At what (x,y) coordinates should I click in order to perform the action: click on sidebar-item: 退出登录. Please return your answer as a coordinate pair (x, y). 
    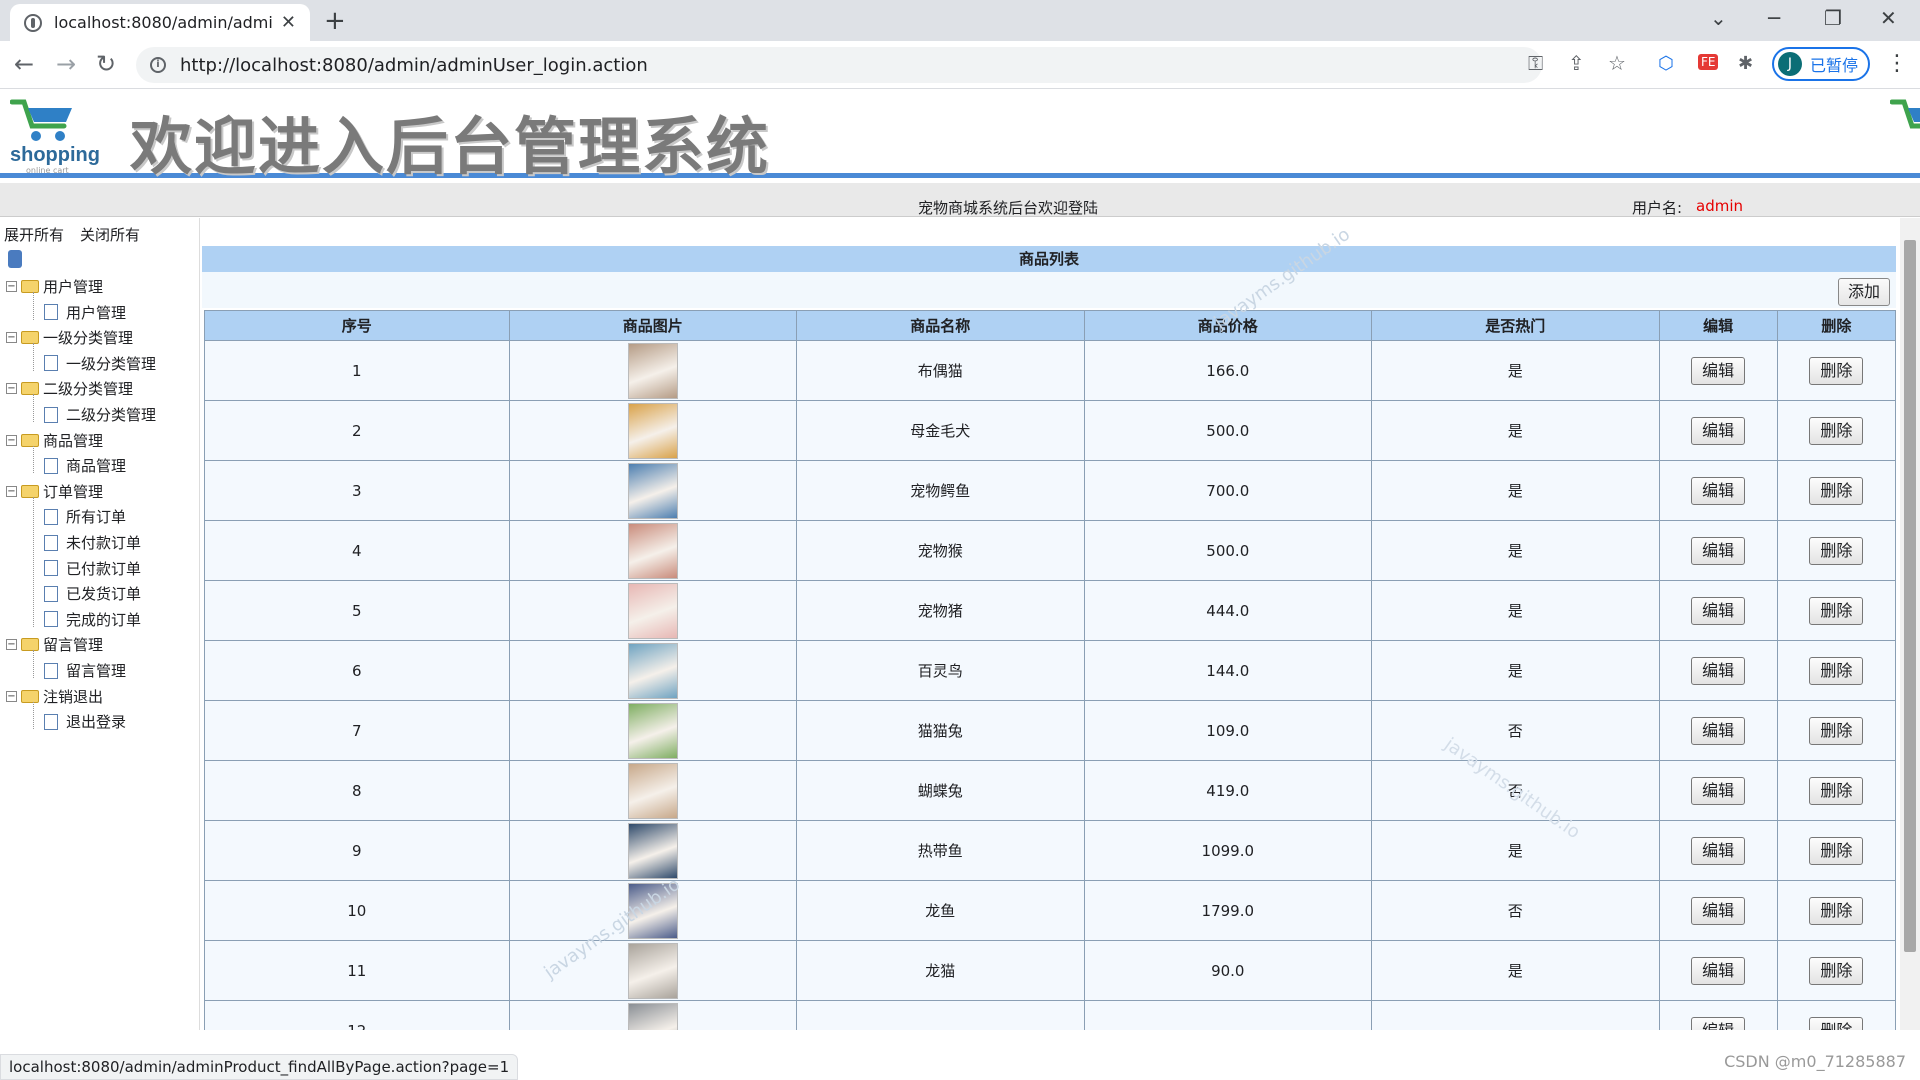
    Looking at the image, I should click on (85, 721).